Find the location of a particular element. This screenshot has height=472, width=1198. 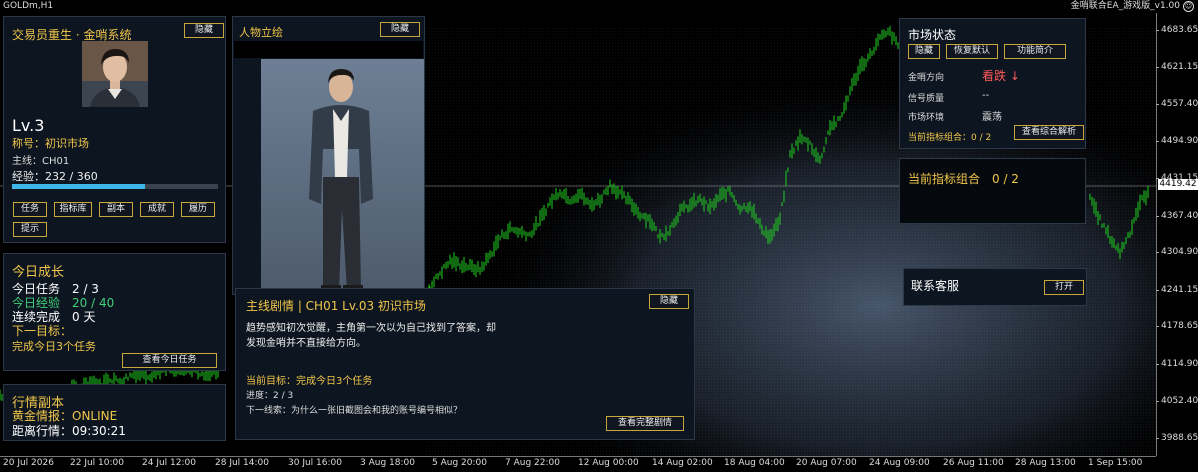

combo-panel-title: 当前指标组合 0 / 2 is located at coordinates (963, 179).